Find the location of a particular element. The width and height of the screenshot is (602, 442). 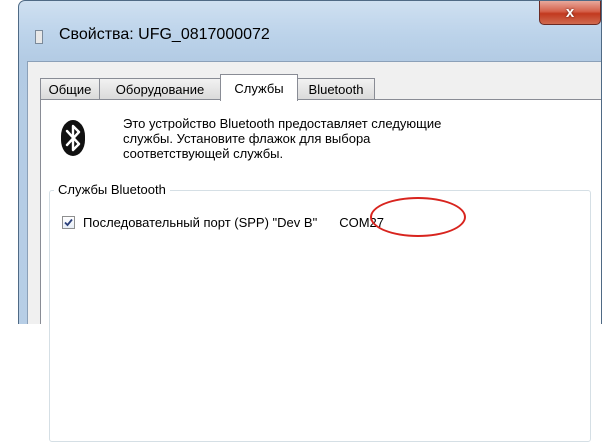

tab-hardware-label: Оборудование is located at coordinates (160, 89).